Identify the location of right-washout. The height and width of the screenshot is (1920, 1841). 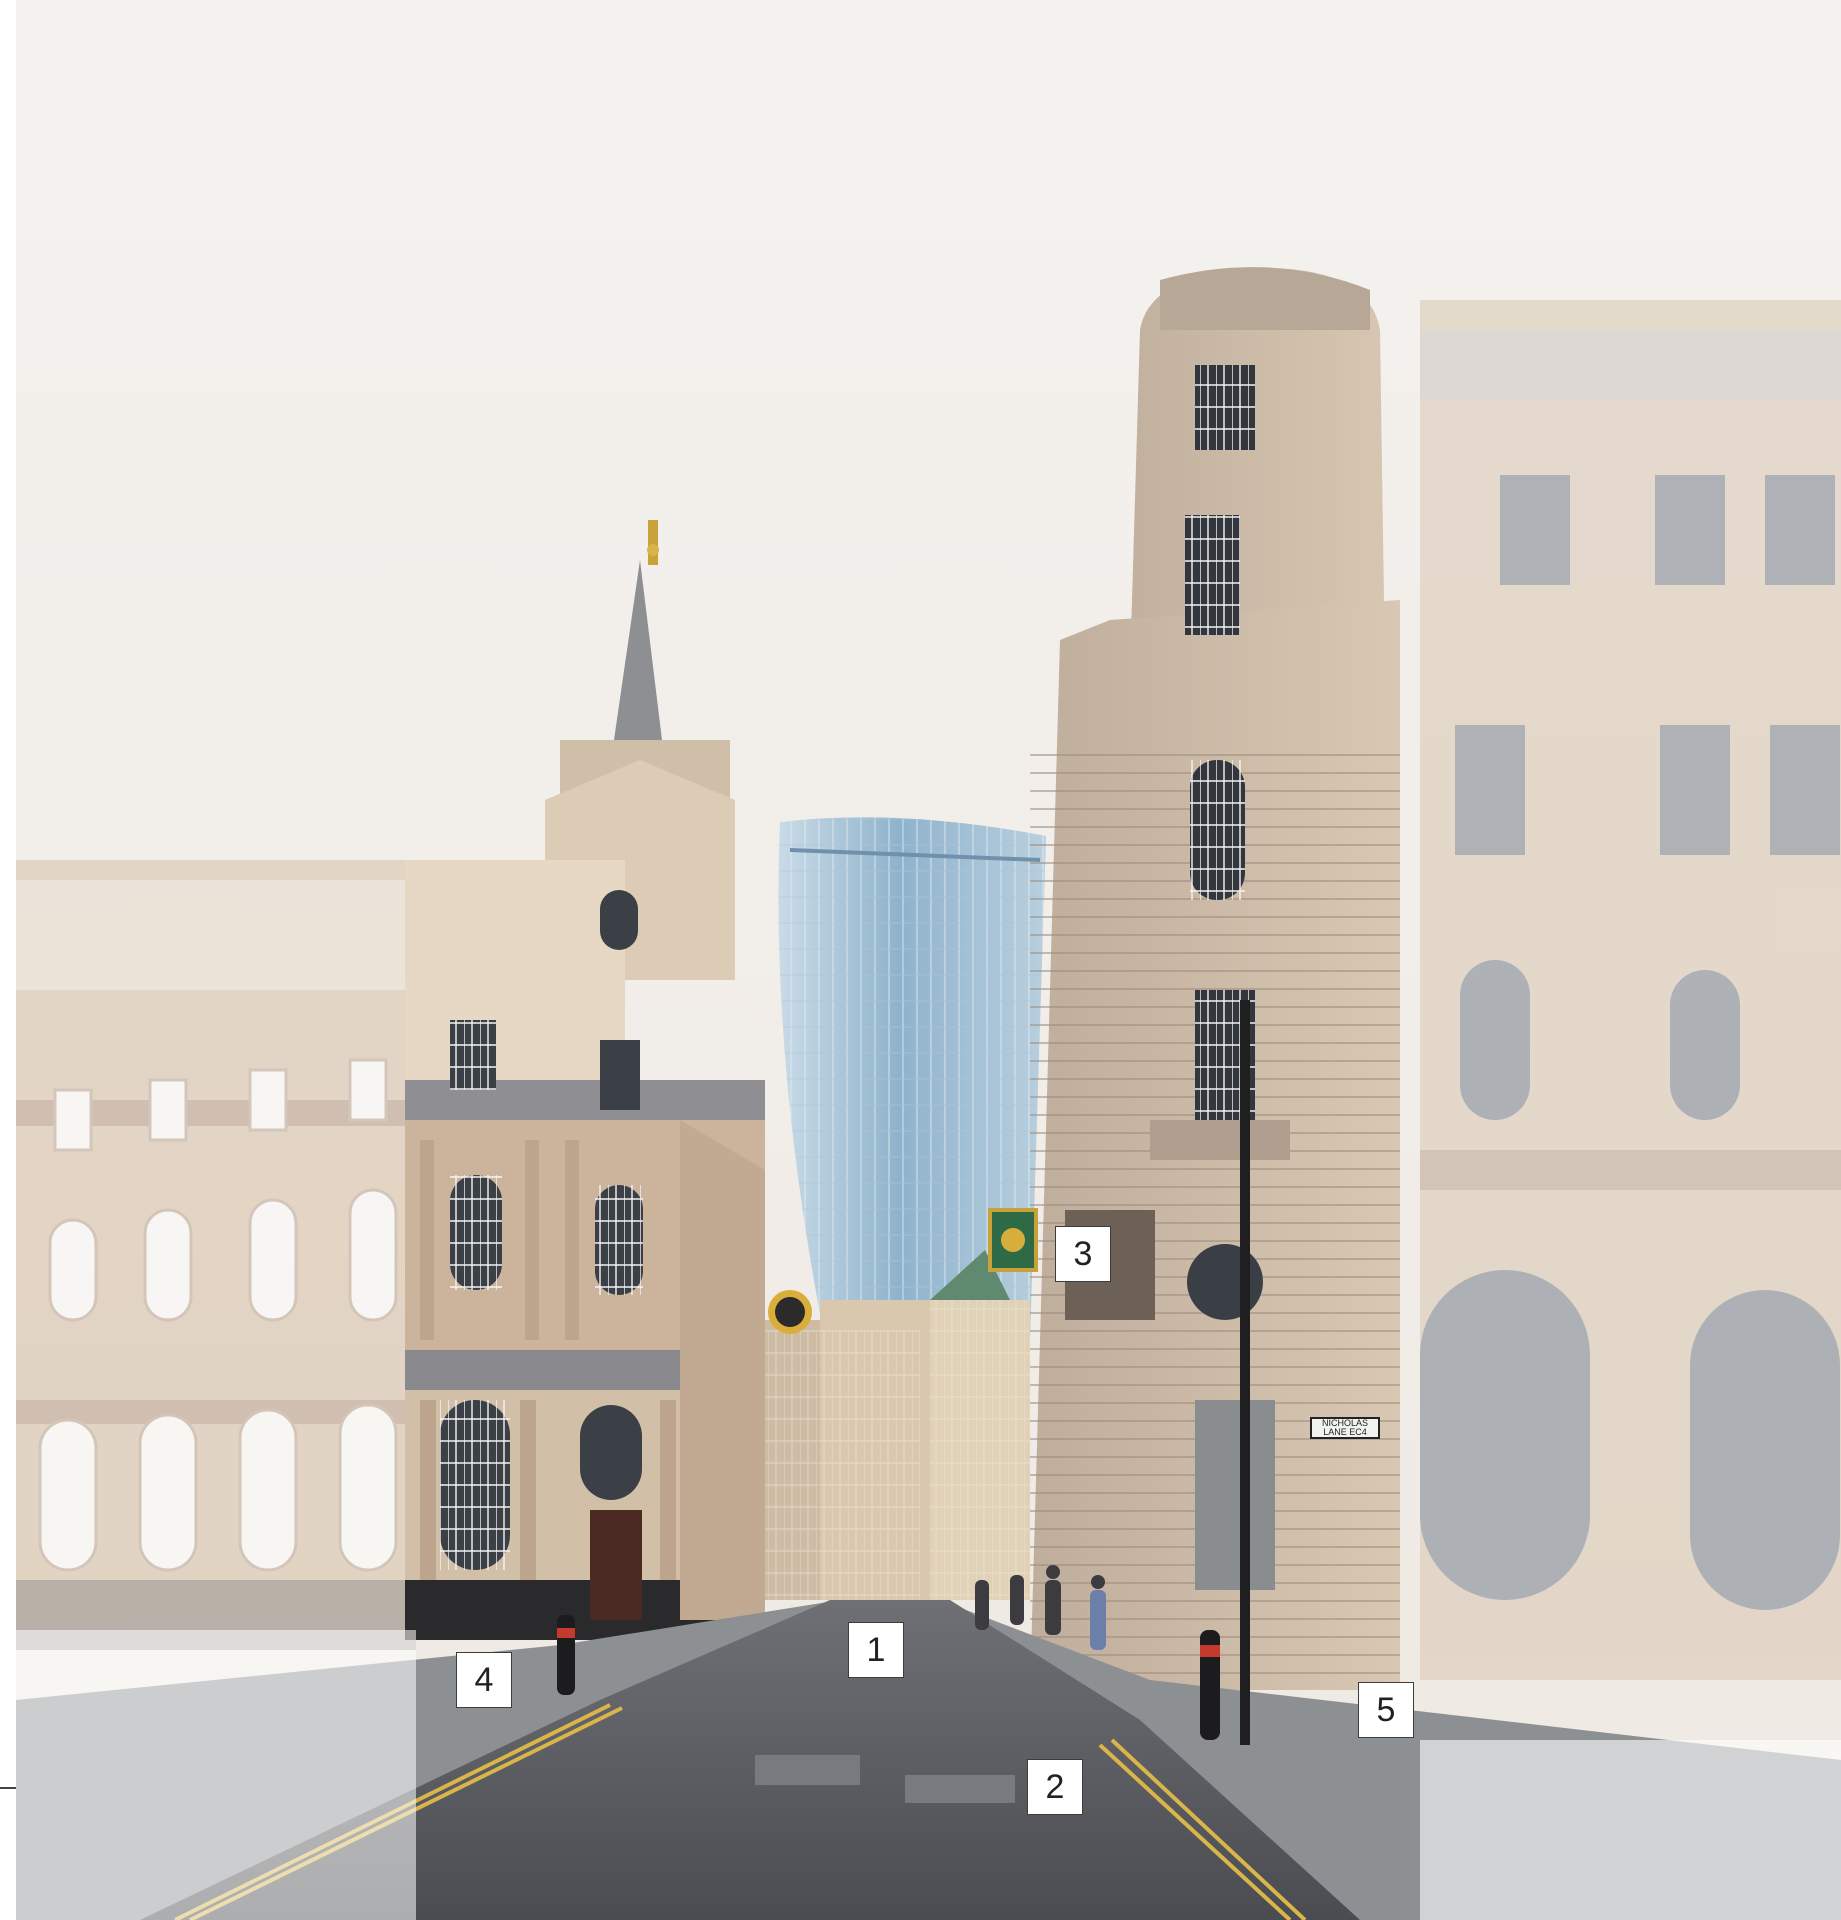
(1630, 1830).